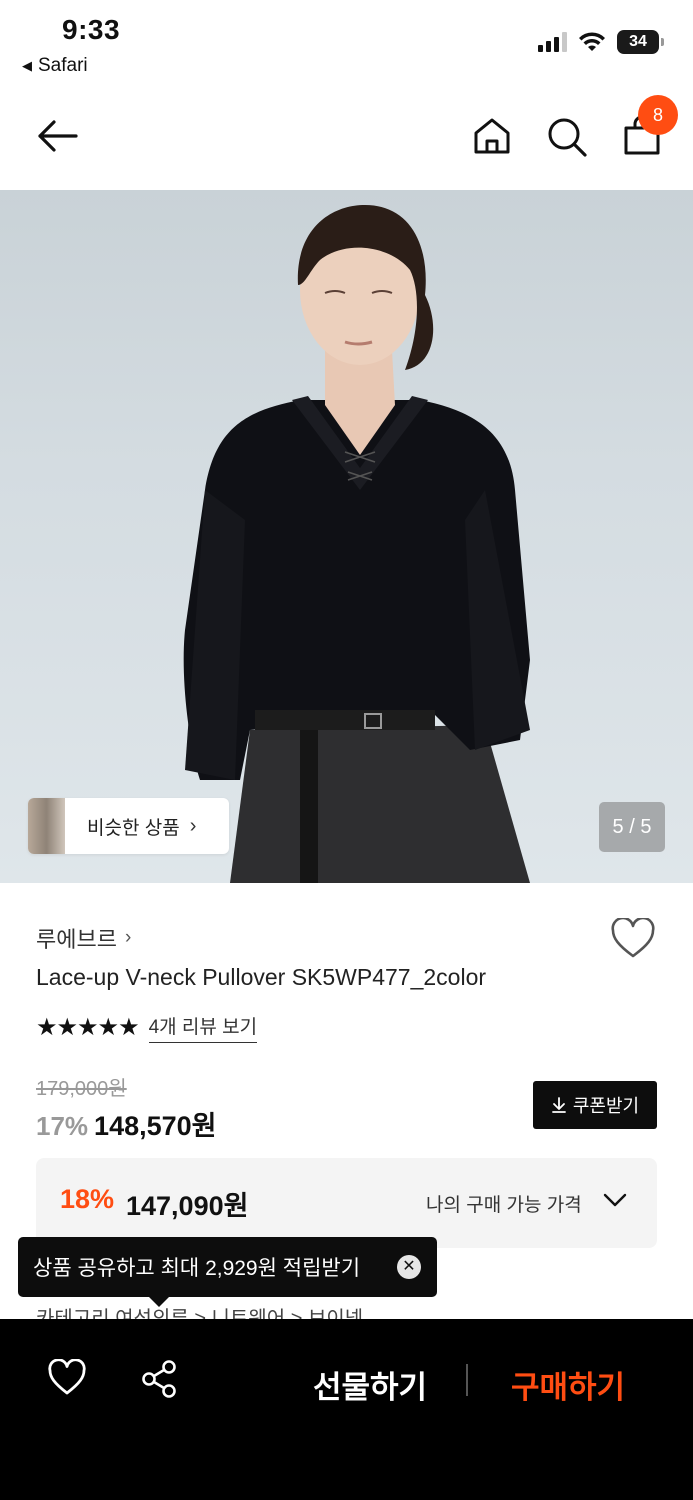 This screenshot has width=693, height=1500. Describe the element at coordinates (552, 42) in the screenshot. I see `signal-icon` at that location.